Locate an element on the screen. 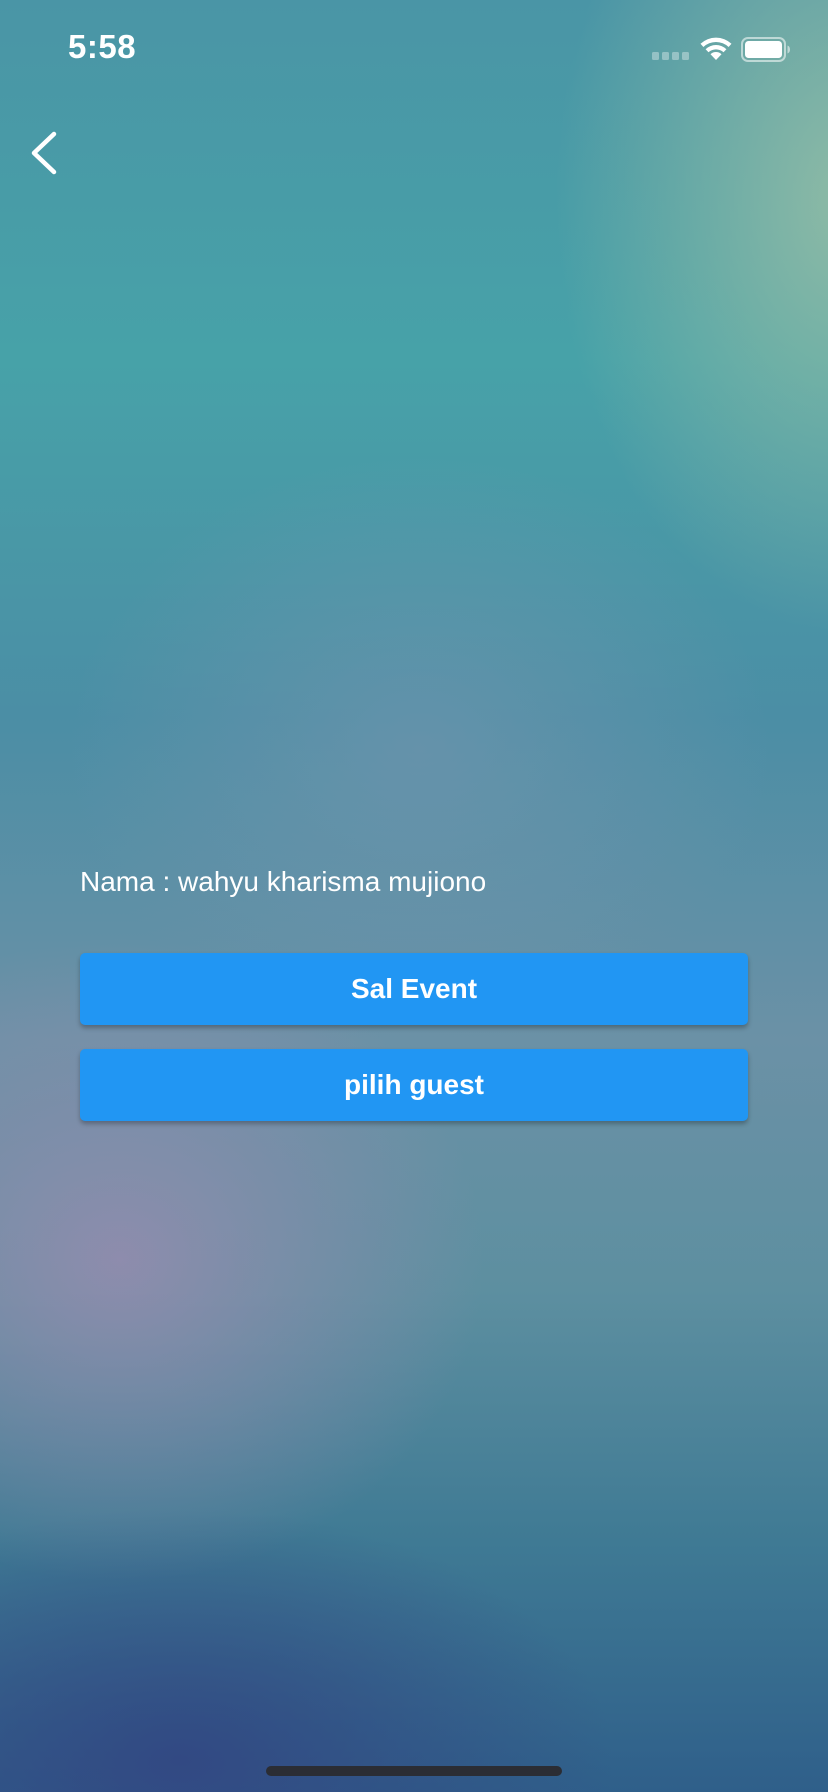  user-name-label: Nama : wahyu kharisma mujiono is located at coordinates (283, 881).